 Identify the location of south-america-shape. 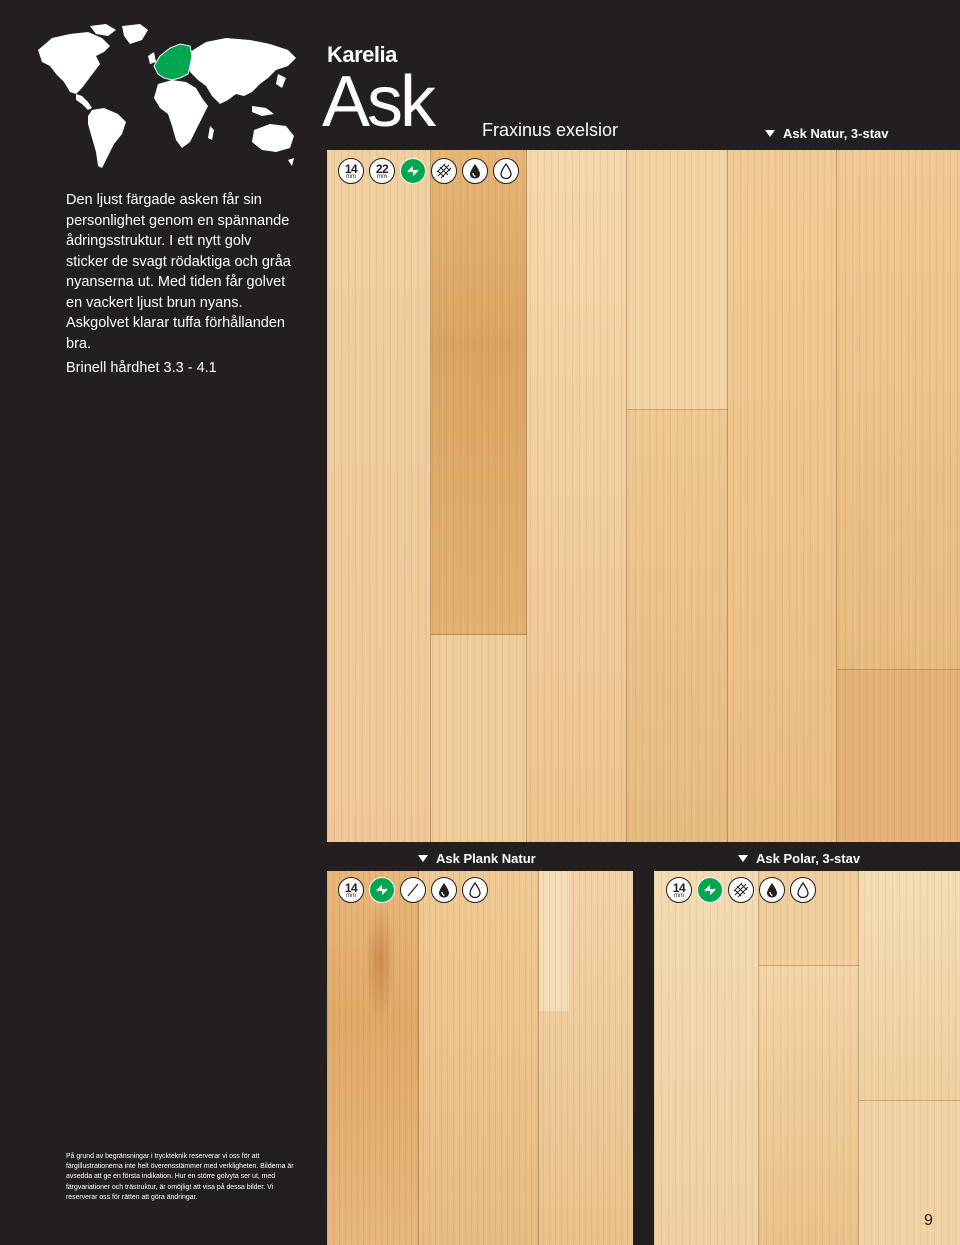
(107, 138).